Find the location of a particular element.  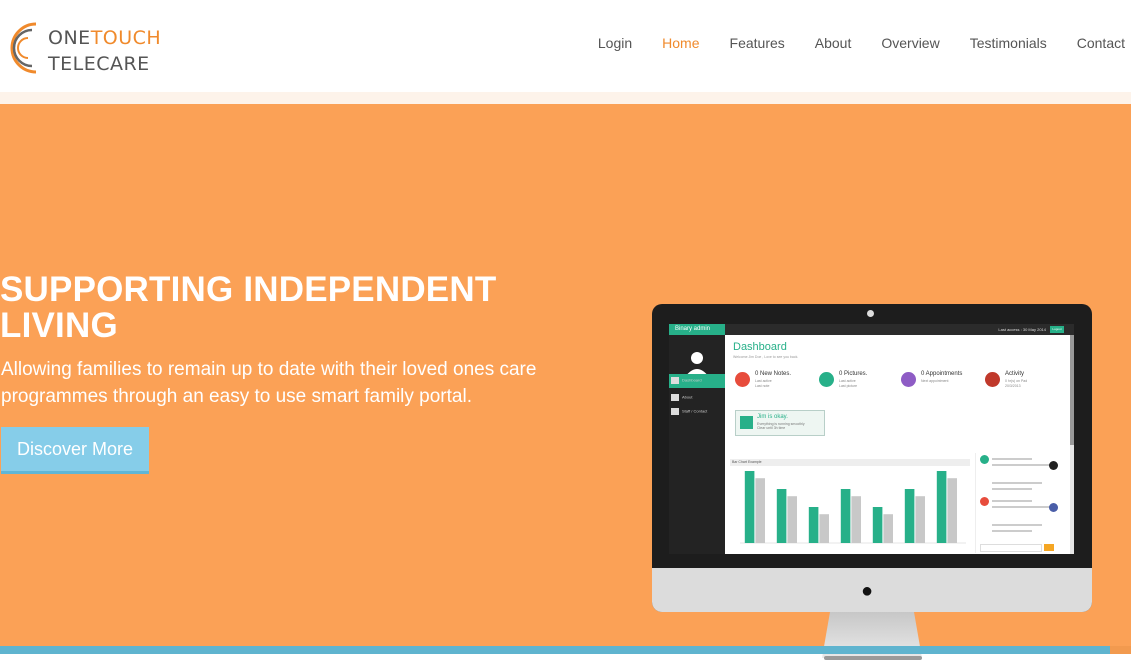

nav-overview: Overview is located at coordinates (910, 43).